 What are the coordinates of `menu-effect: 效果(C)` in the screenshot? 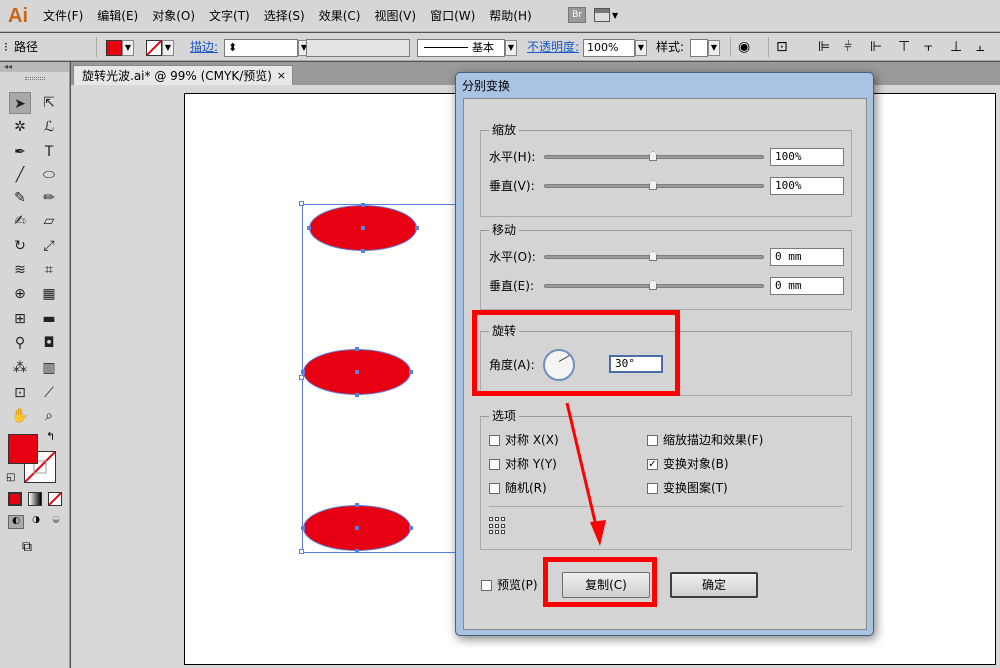 It's located at (340, 16).